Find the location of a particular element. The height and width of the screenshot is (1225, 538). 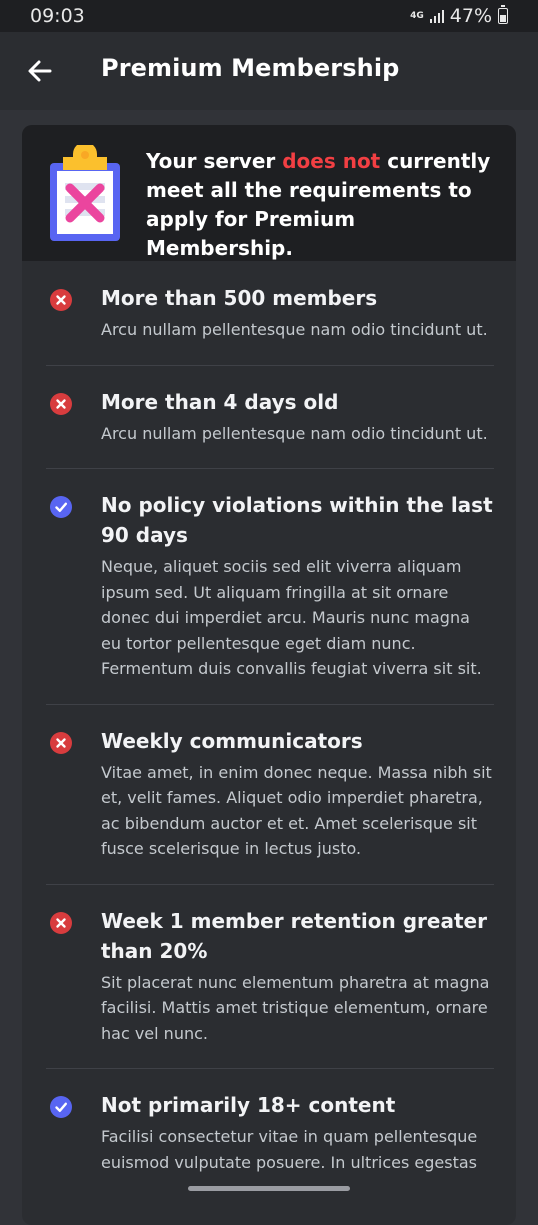

requirement-title: Weekly communicators is located at coordinates (232, 740).